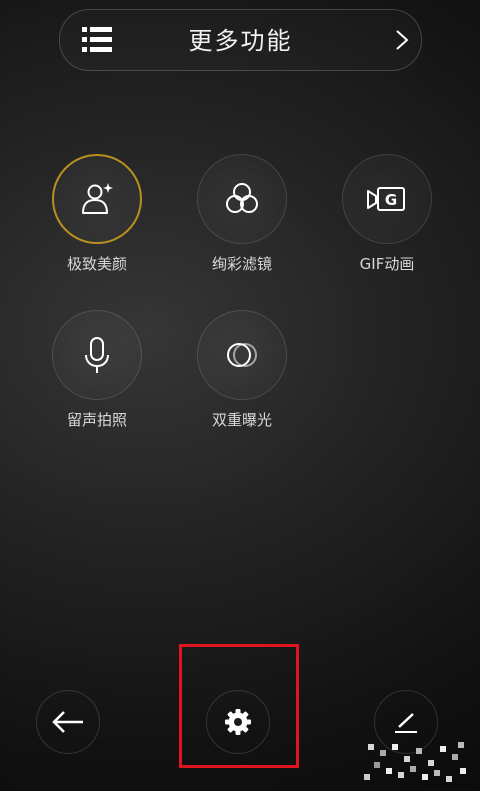  What do you see at coordinates (241, 420) in the screenshot?
I see `mode-double-exposure-label: 双重曝光` at bounding box center [241, 420].